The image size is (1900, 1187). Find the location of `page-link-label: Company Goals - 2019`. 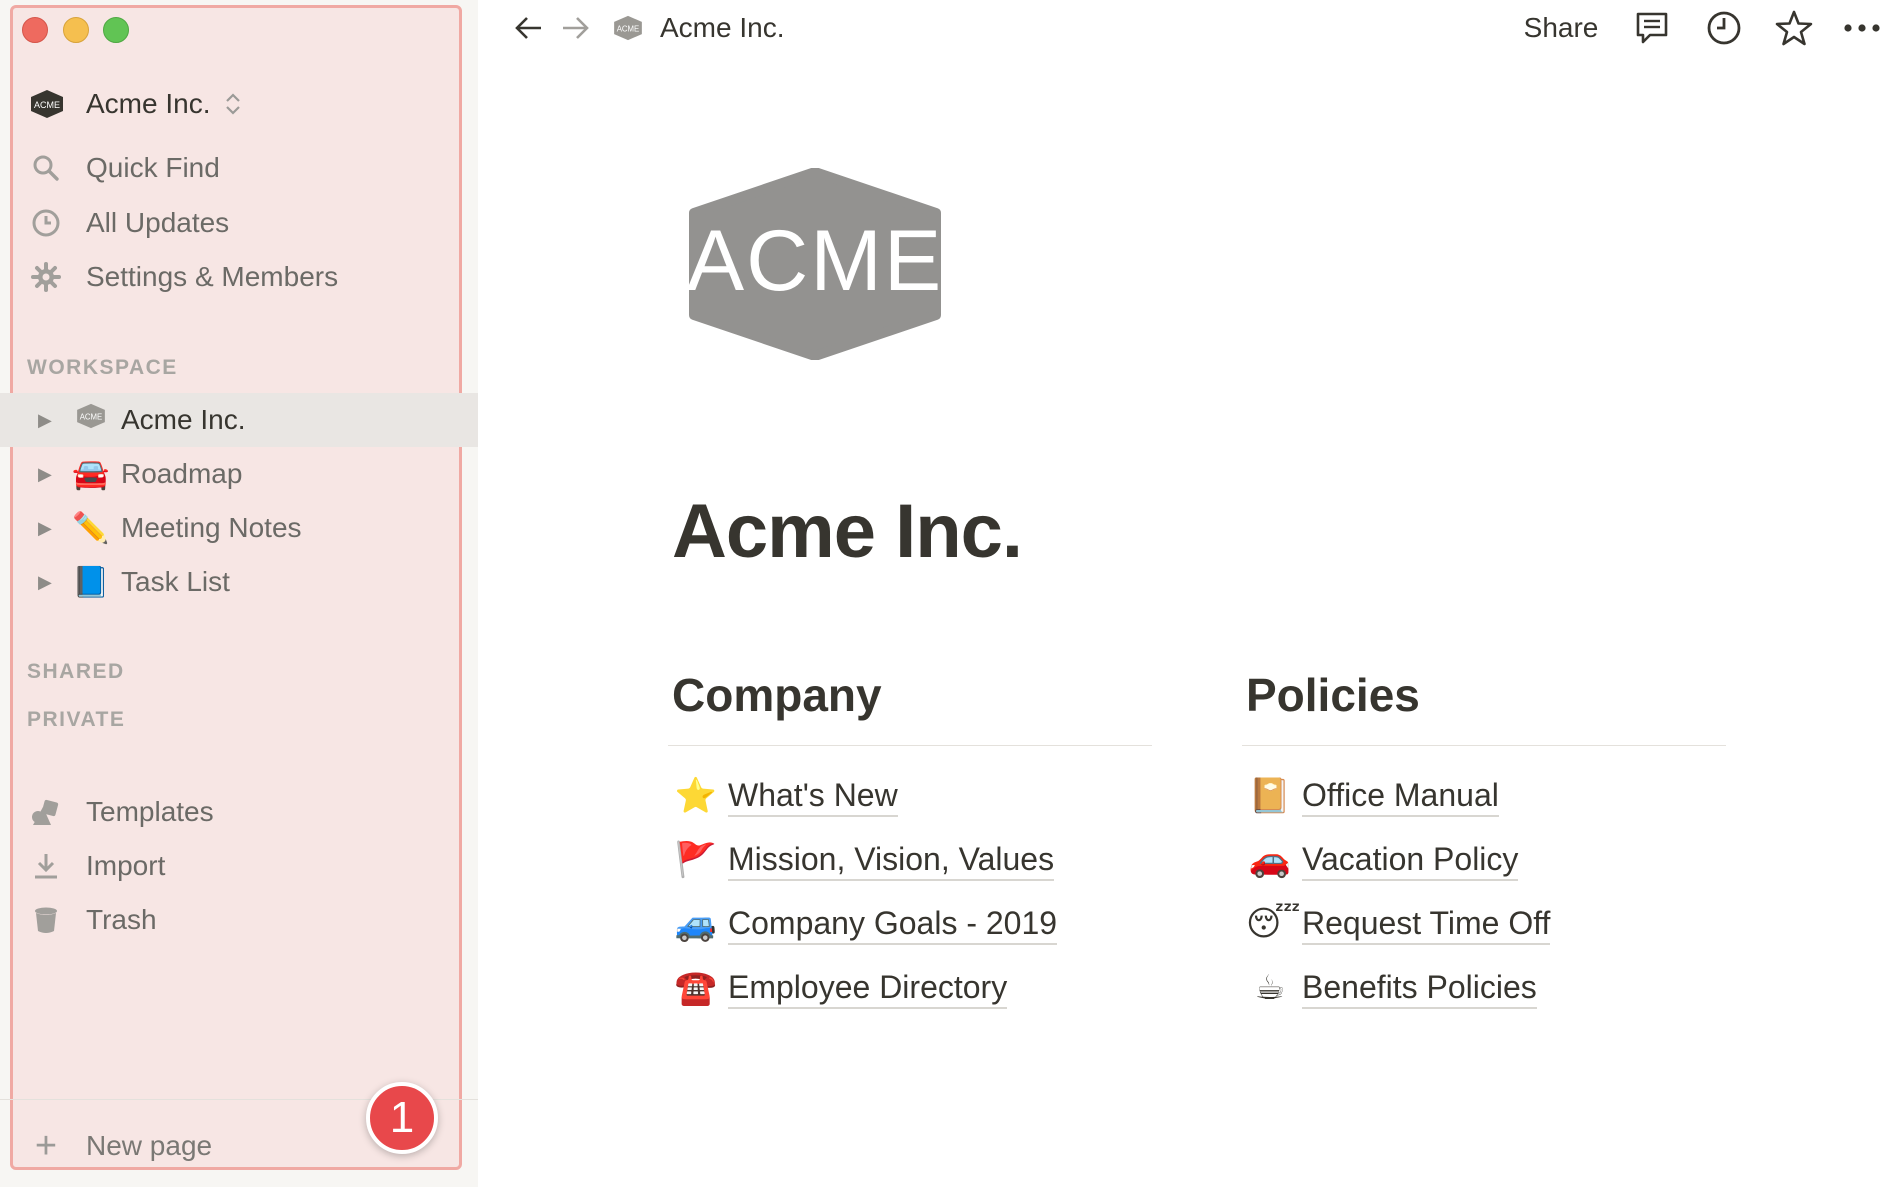

page-link-label: Company Goals - 2019 is located at coordinates (893, 924).